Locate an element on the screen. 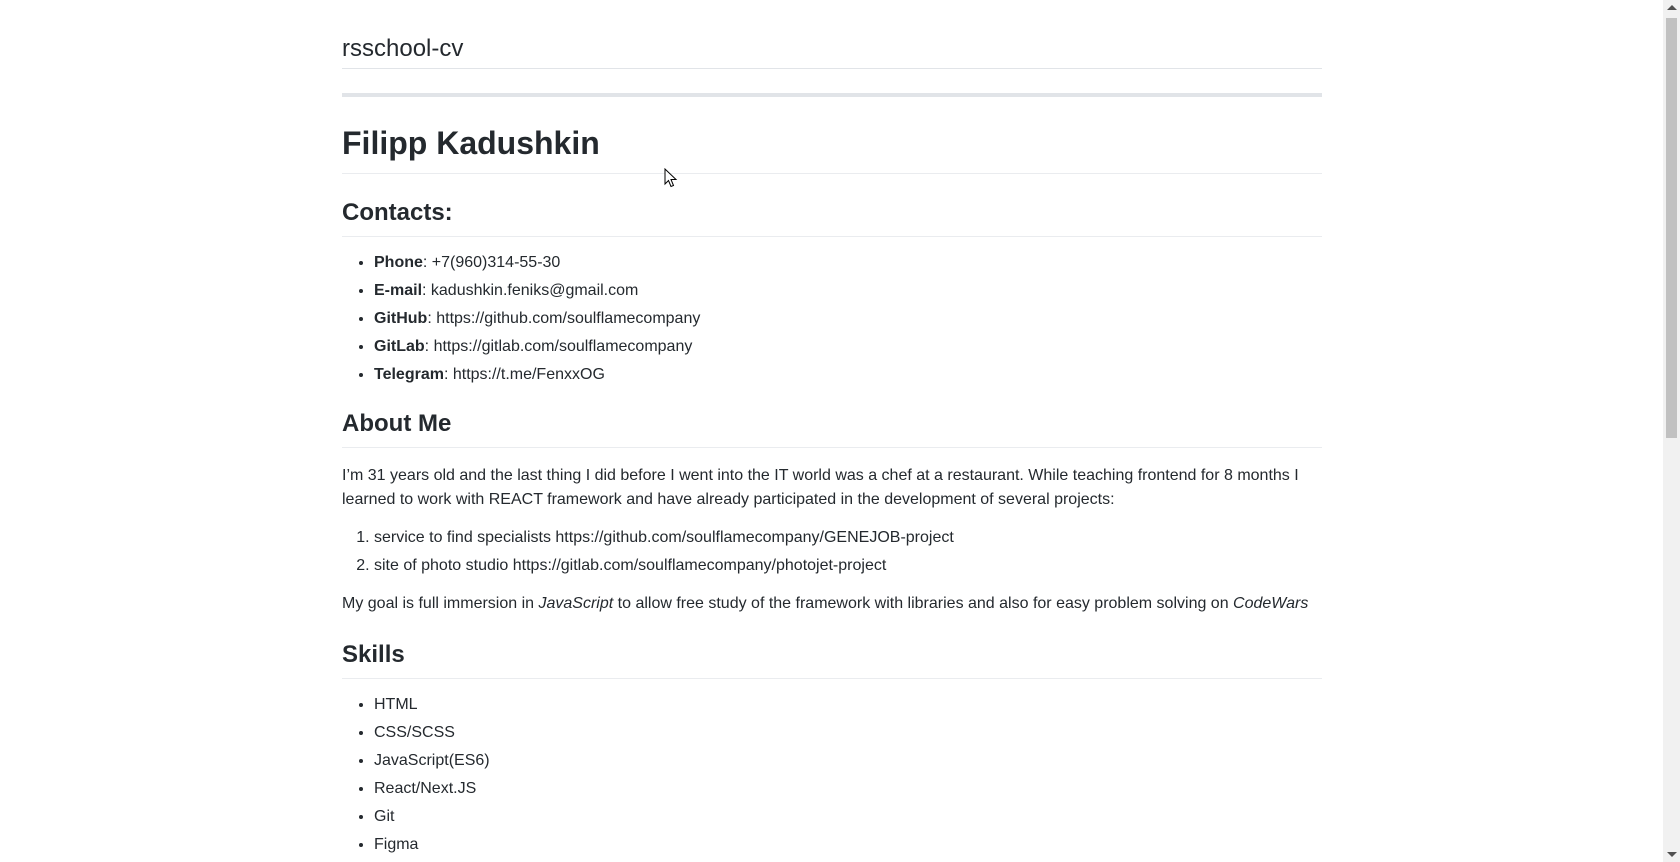 The height and width of the screenshot is (862, 1680). about-heading: About Me is located at coordinates (832, 428).